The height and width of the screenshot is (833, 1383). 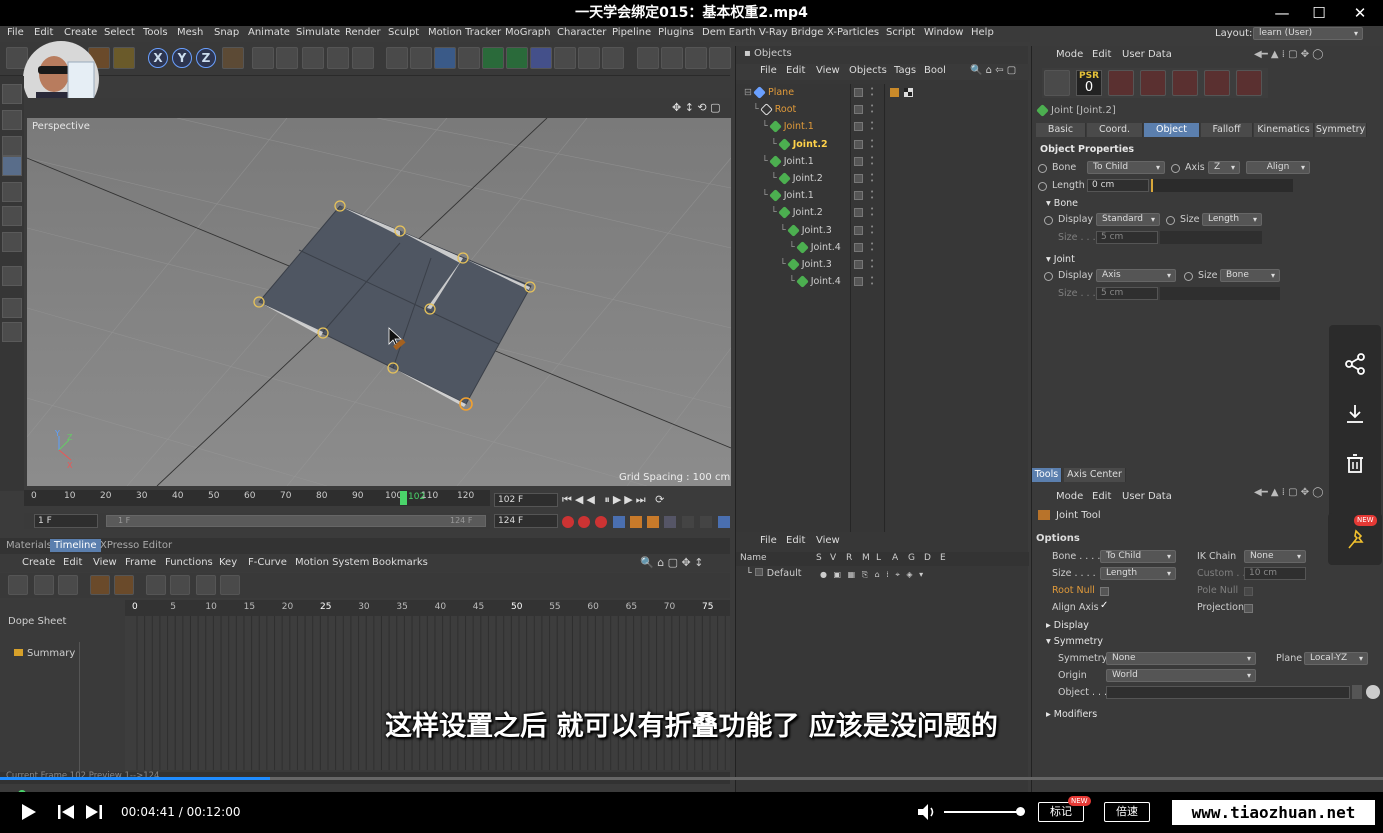 What do you see at coordinates (29, 545) in the screenshot?
I see `tab-materials: Materials` at bounding box center [29, 545].